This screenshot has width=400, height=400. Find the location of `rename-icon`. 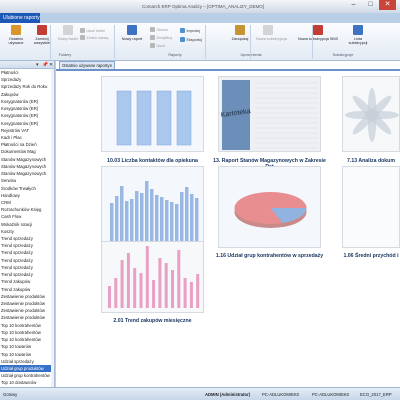

rename-icon is located at coordinates (82, 37).